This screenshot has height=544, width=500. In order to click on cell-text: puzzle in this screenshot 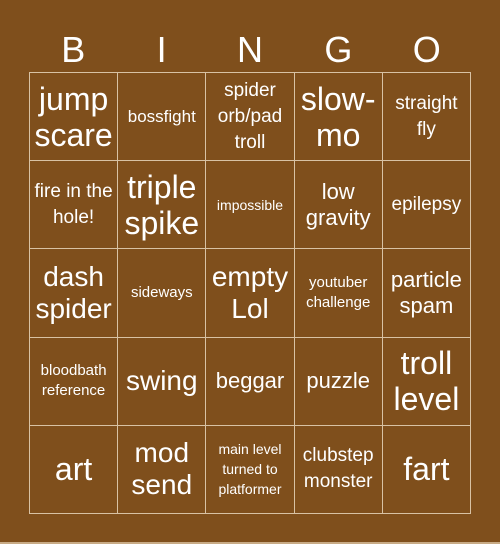, I will do `click(338, 381)`.